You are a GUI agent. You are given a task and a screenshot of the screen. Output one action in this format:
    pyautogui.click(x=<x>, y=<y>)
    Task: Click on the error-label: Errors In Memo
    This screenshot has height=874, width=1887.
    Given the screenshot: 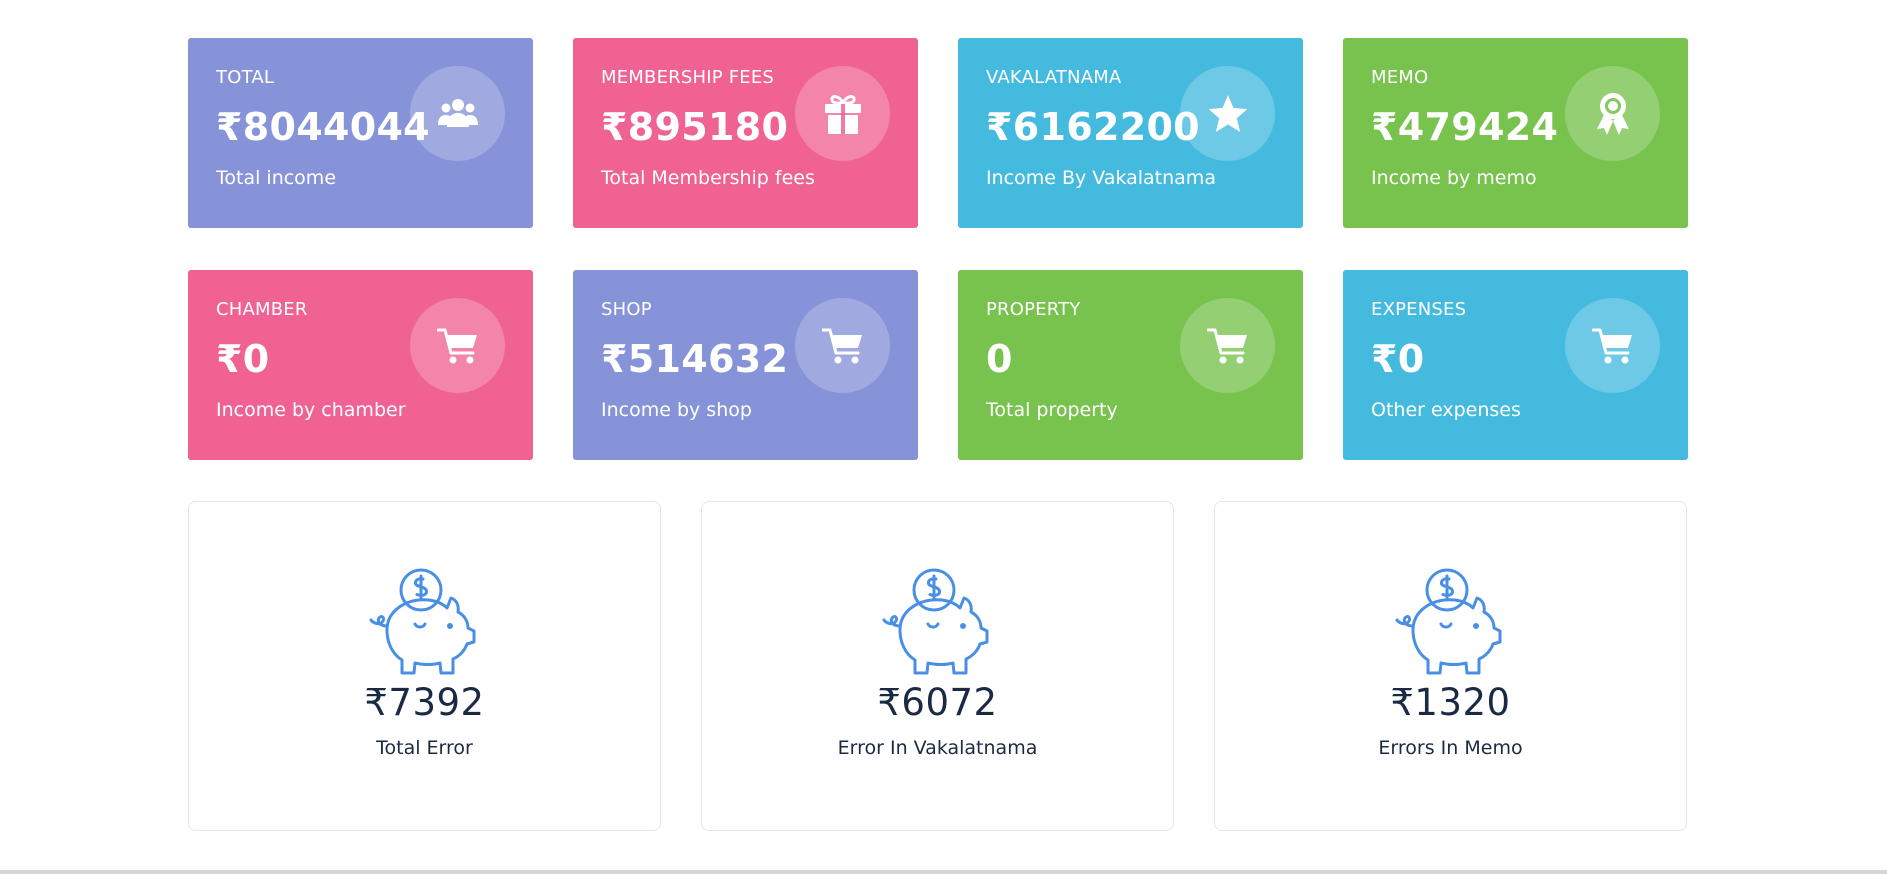 What is the action you would take?
    pyautogui.click(x=1450, y=748)
    